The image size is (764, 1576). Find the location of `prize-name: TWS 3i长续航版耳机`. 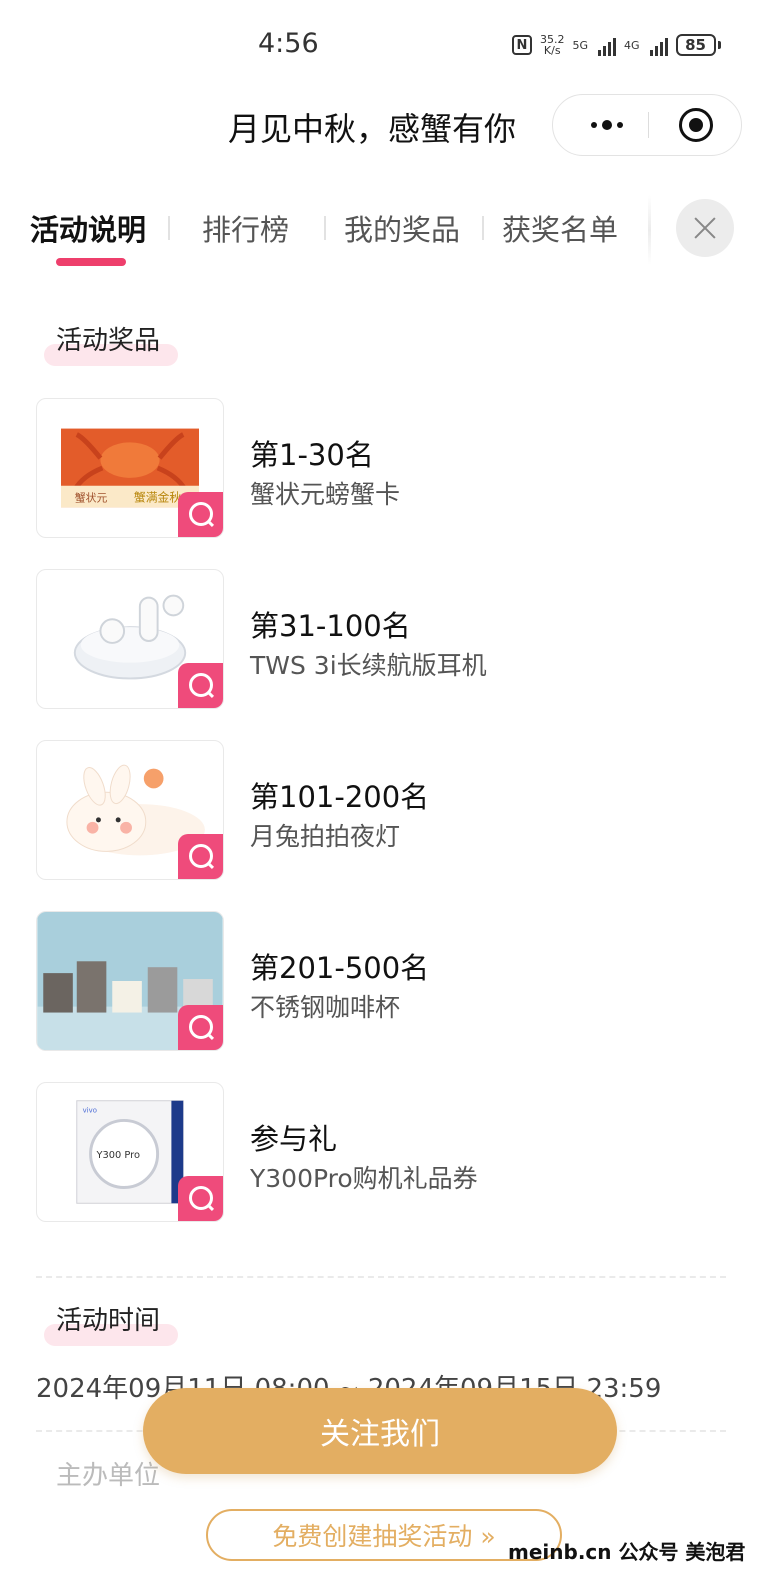

prize-name: TWS 3i长续航版耳机 is located at coordinates (368, 665).